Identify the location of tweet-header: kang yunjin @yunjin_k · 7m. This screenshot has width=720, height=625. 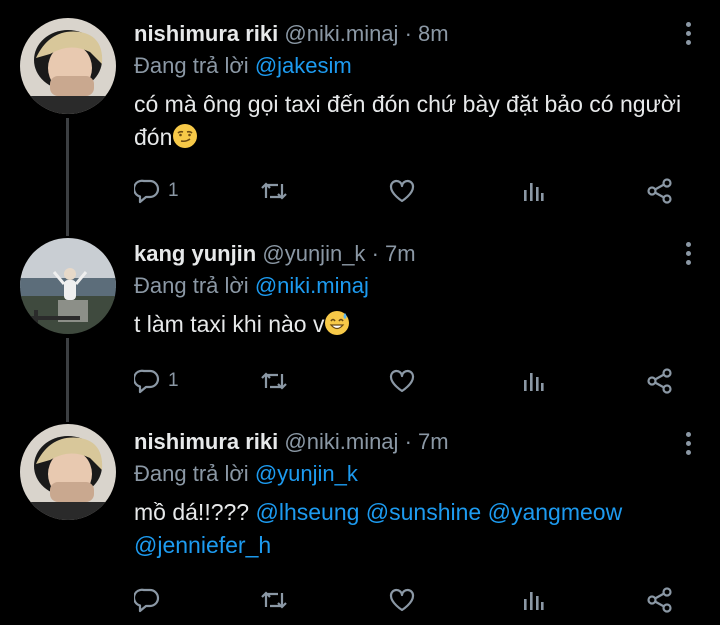
(417, 254).